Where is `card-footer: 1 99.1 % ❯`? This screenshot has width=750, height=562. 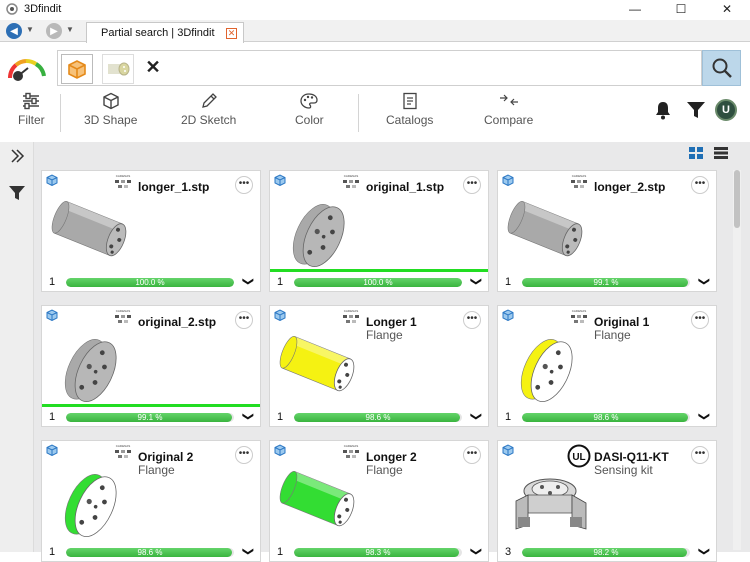
card-footer: 1 99.1 % ❯ is located at coordinates (607, 282).